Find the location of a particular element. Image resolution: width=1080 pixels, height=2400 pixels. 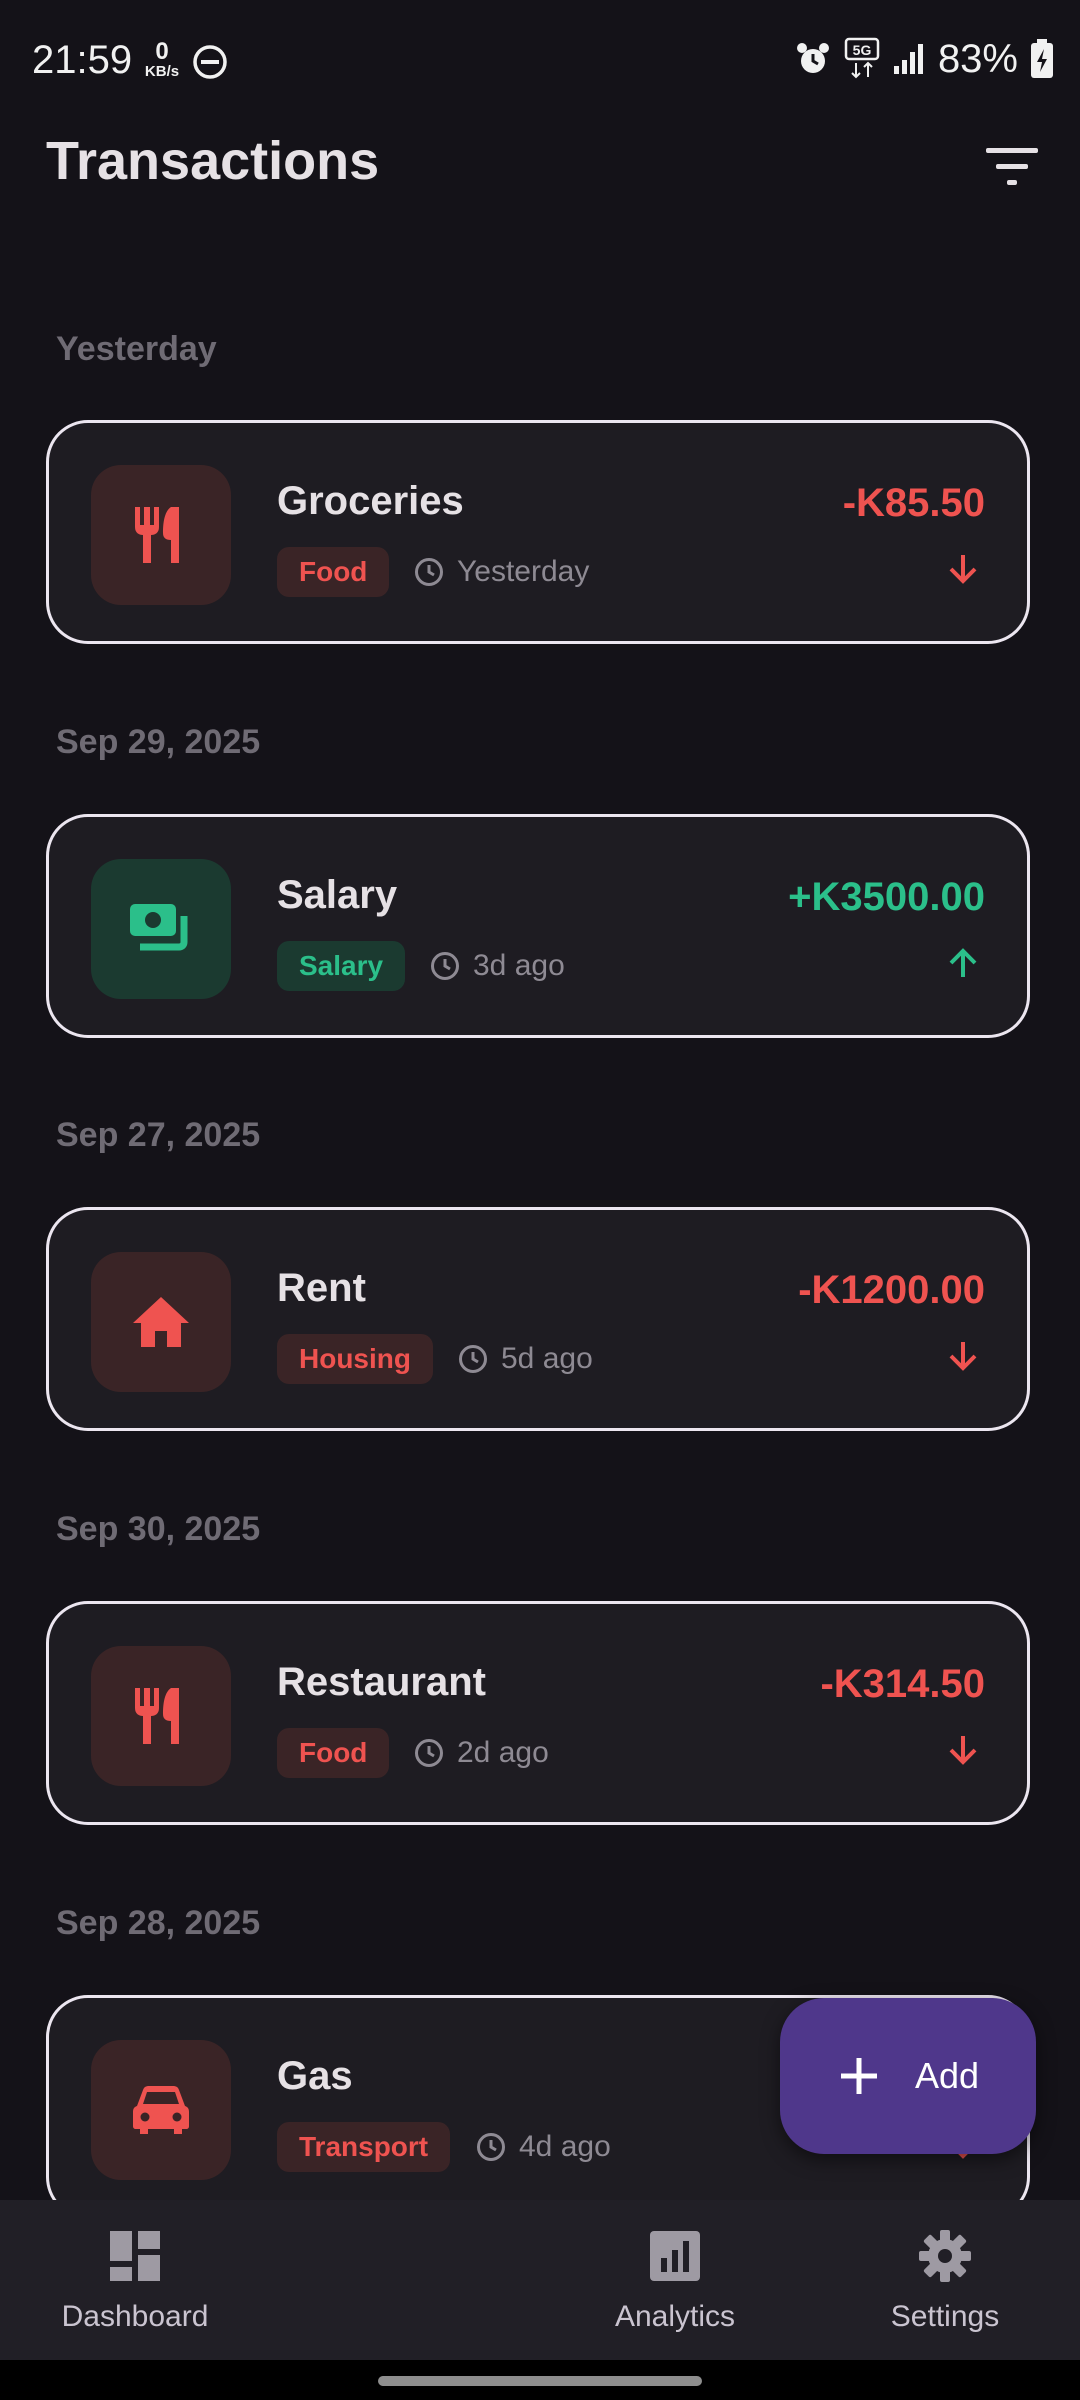

transaction-amount: -K314.50 is located at coordinates (902, 1684).